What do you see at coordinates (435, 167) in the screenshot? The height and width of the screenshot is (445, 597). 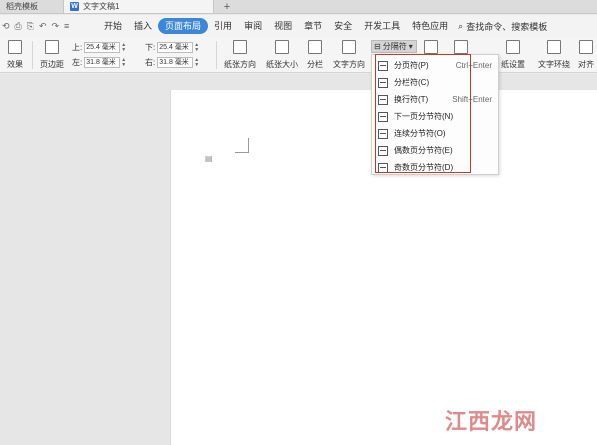 I see `odd-page-section-break-item: 奇数页分节符(D)` at bounding box center [435, 167].